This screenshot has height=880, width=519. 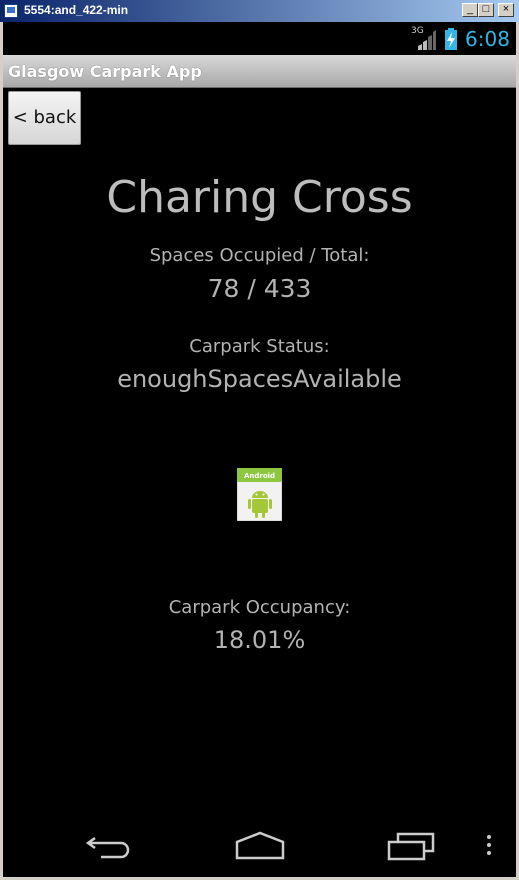 I want to click on occupancy-value: 18.01%, so click(x=259, y=640).